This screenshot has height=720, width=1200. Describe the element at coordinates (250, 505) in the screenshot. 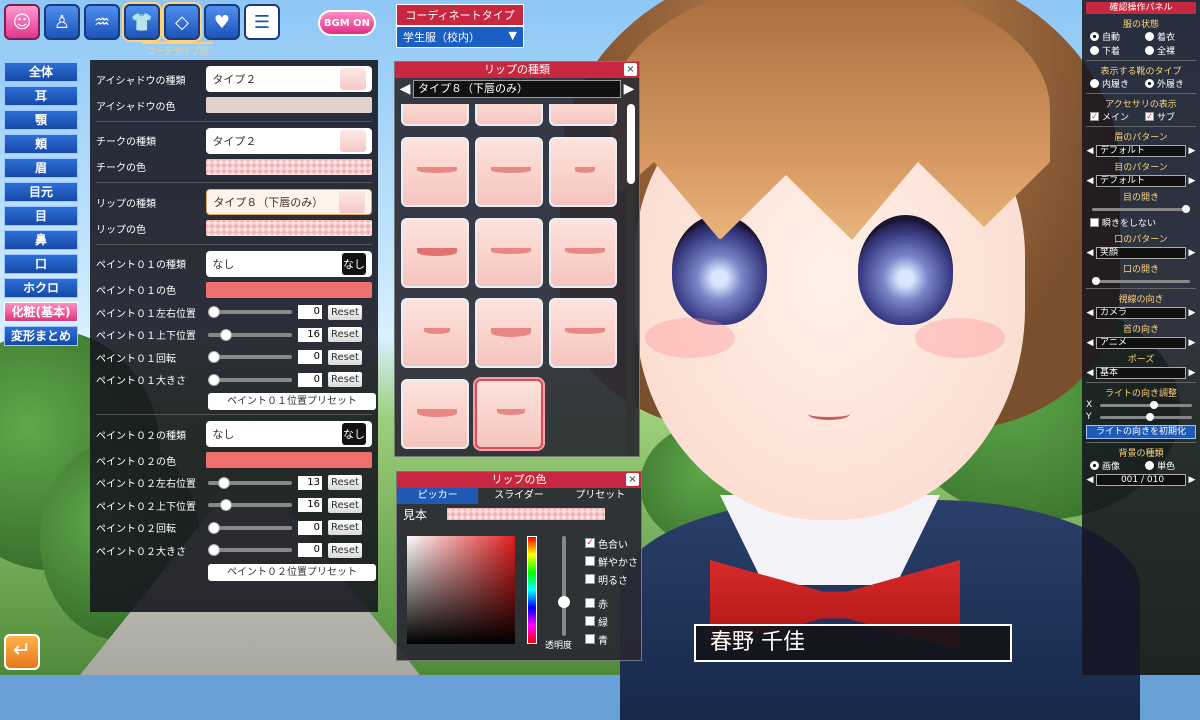

I see `paint02-vertical-slider` at that location.